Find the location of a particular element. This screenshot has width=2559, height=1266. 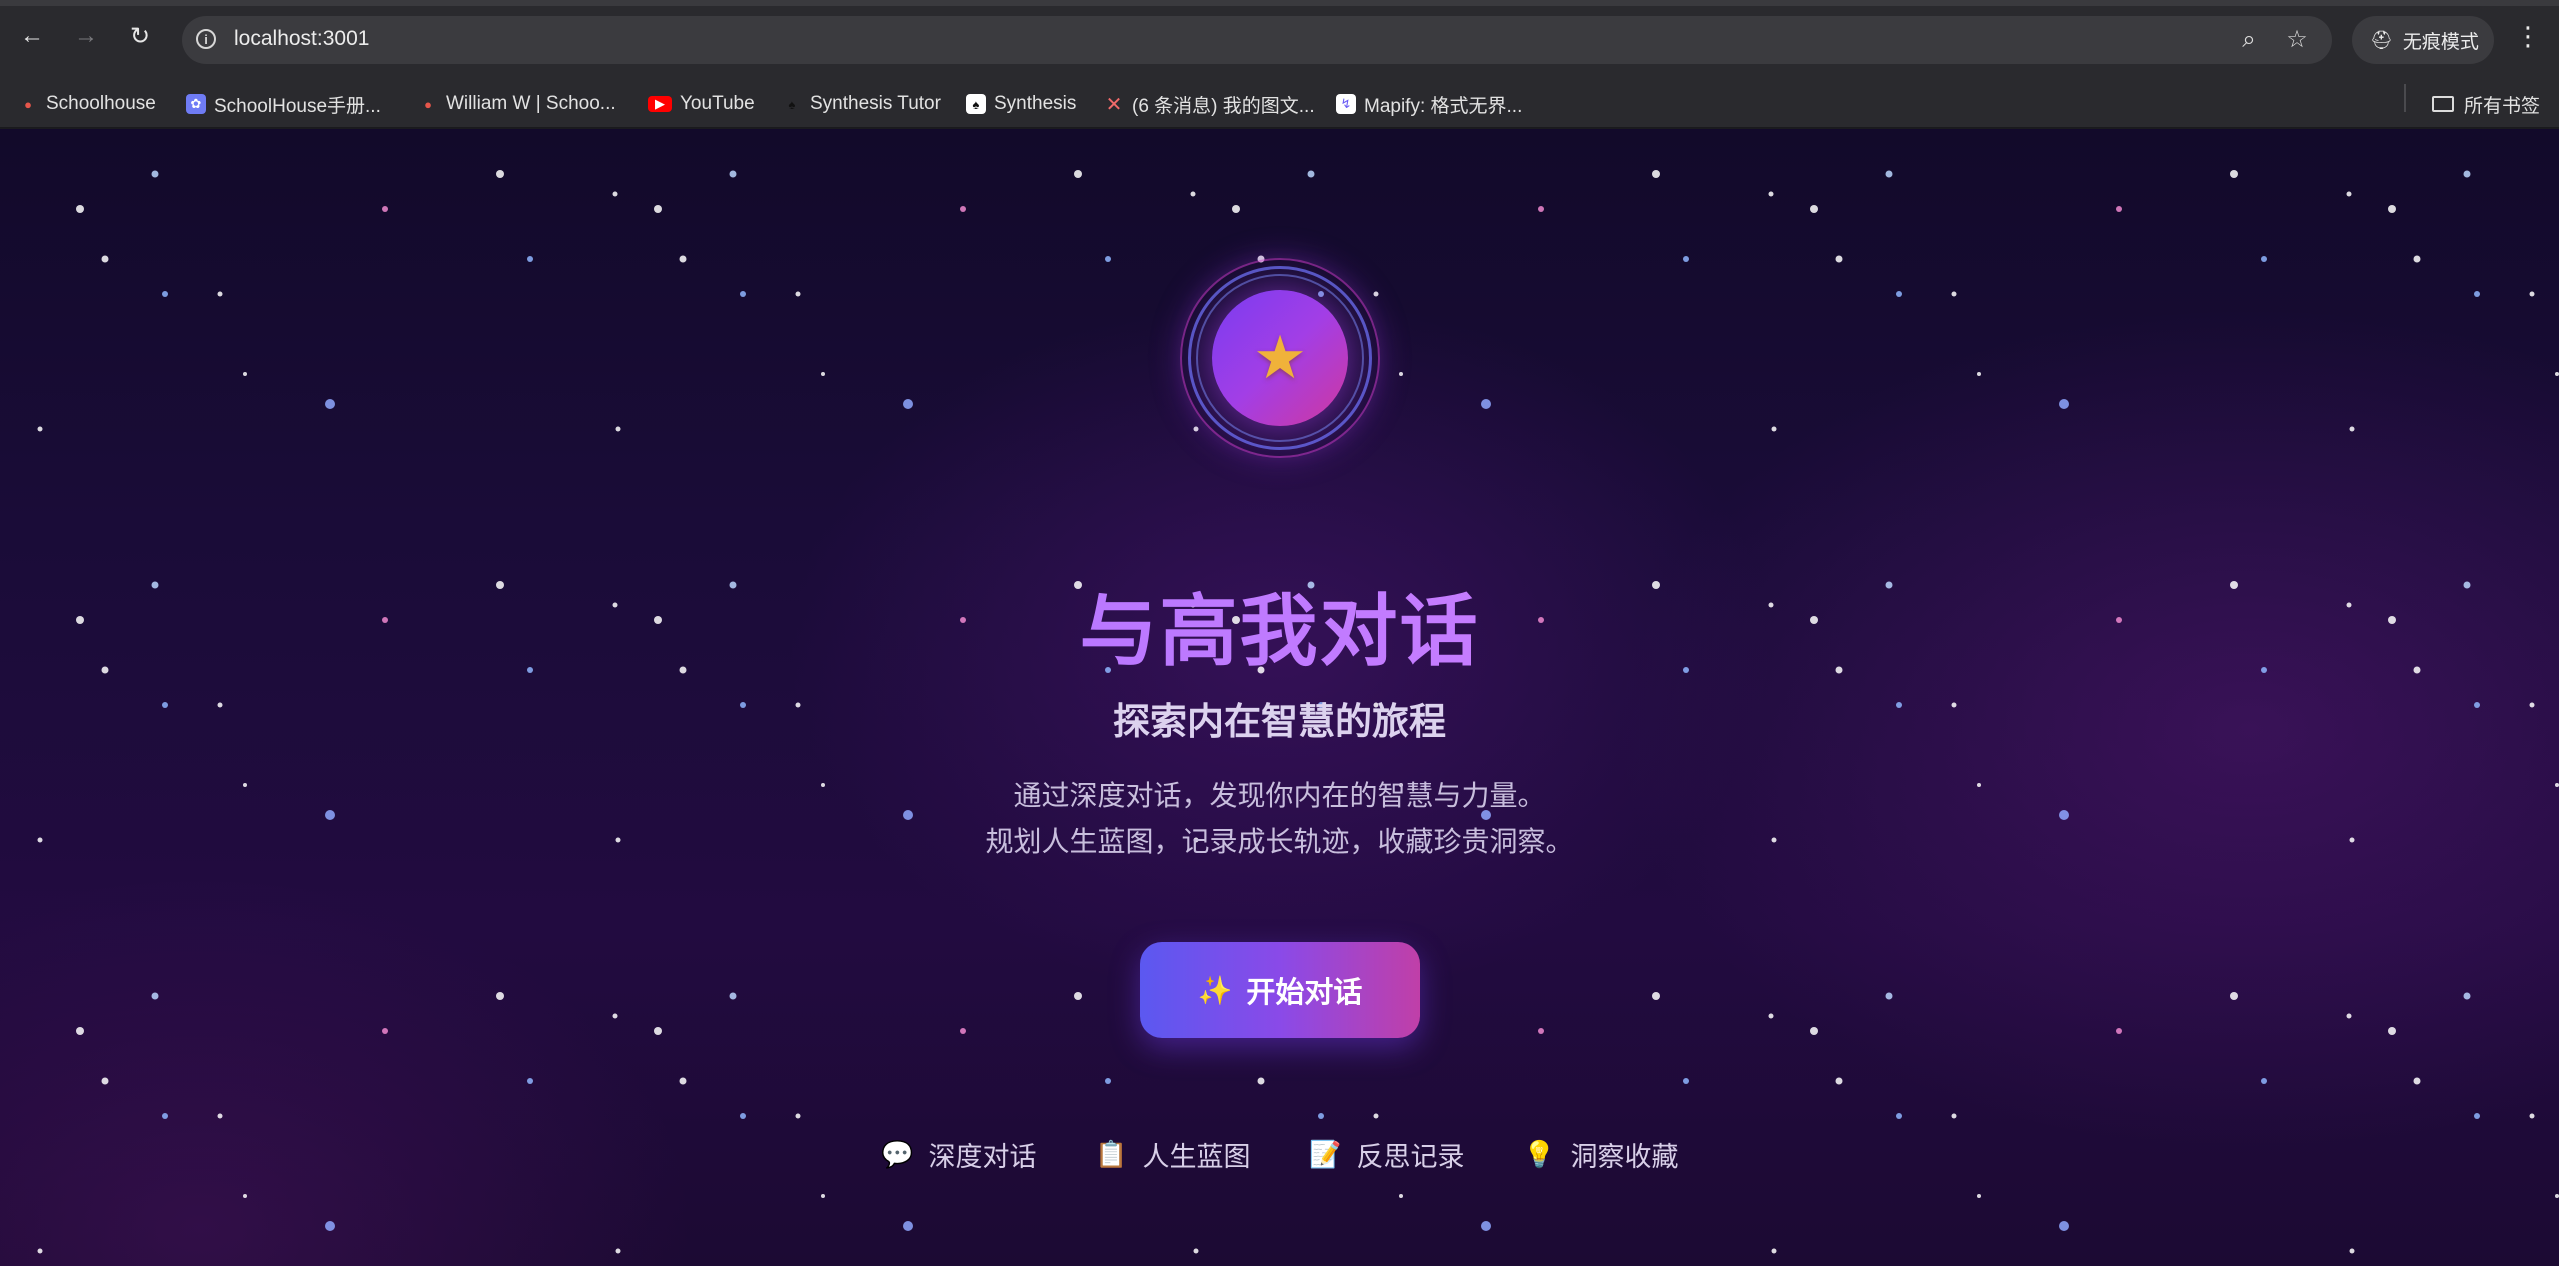

bookmark-item: ● Schoolhouse is located at coordinates (87, 104).